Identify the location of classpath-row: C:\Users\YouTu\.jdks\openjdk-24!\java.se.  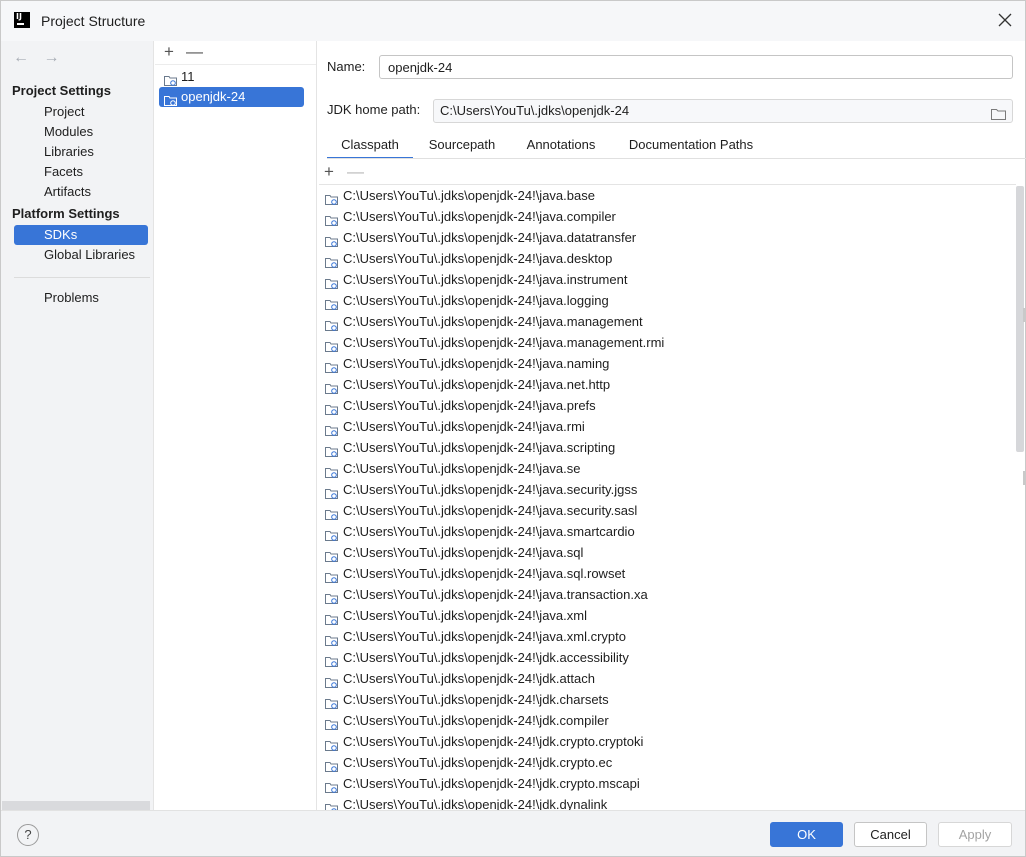
(668, 468).